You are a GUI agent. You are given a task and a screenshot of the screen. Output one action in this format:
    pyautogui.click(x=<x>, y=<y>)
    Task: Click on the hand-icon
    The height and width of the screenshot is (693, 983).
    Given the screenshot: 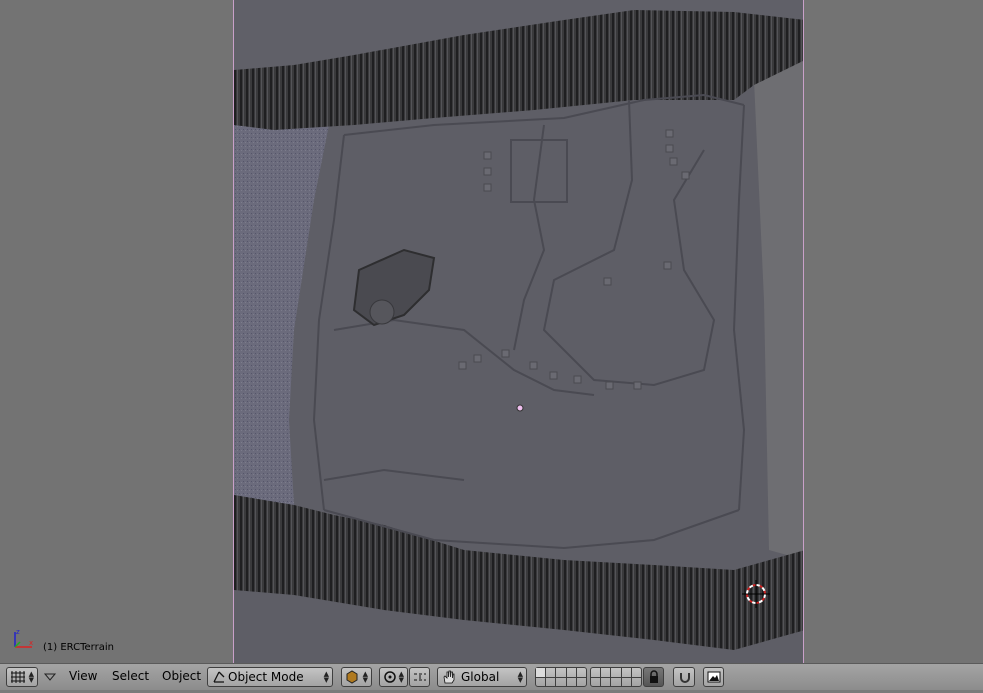 What is the action you would take?
    pyautogui.click(x=449, y=677)
    